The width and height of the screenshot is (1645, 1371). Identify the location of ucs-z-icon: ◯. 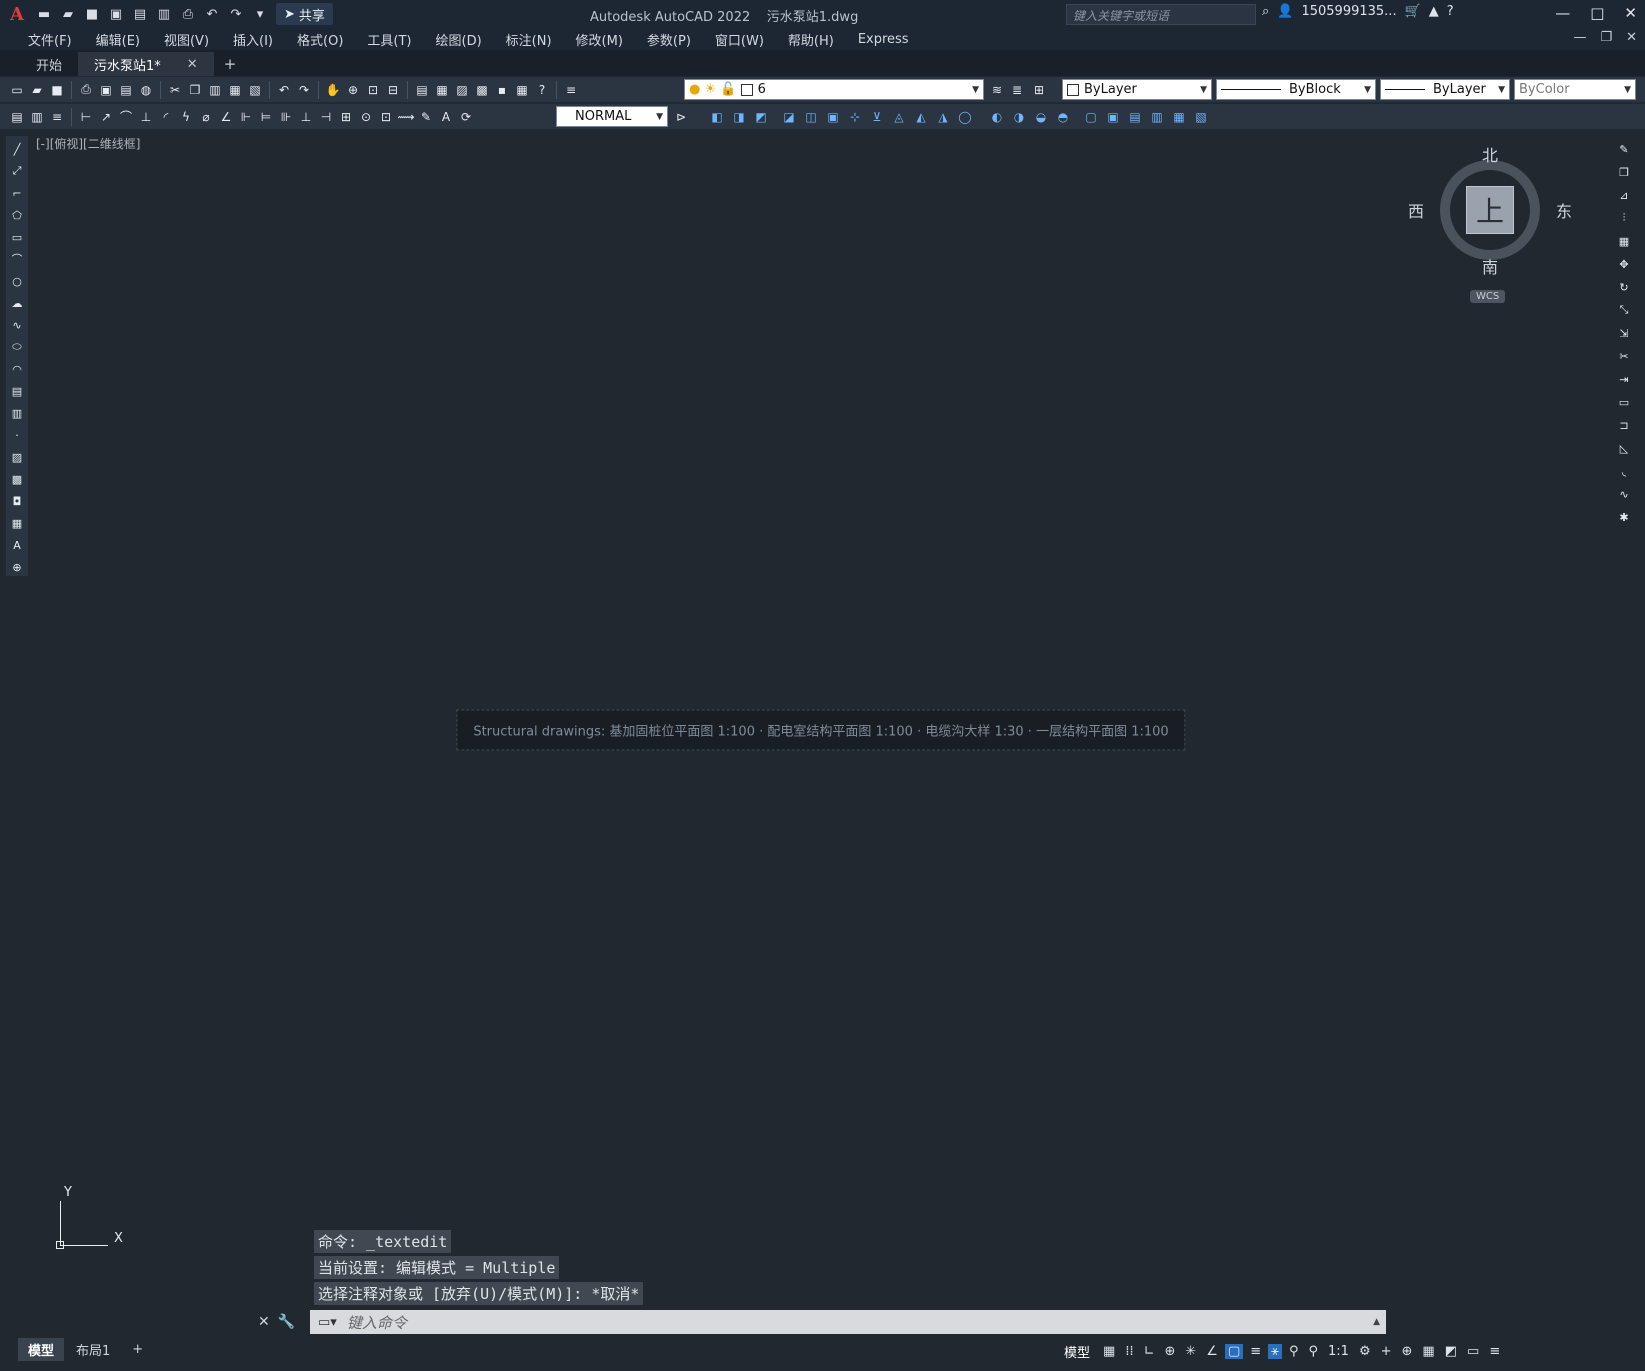
(965, 117).